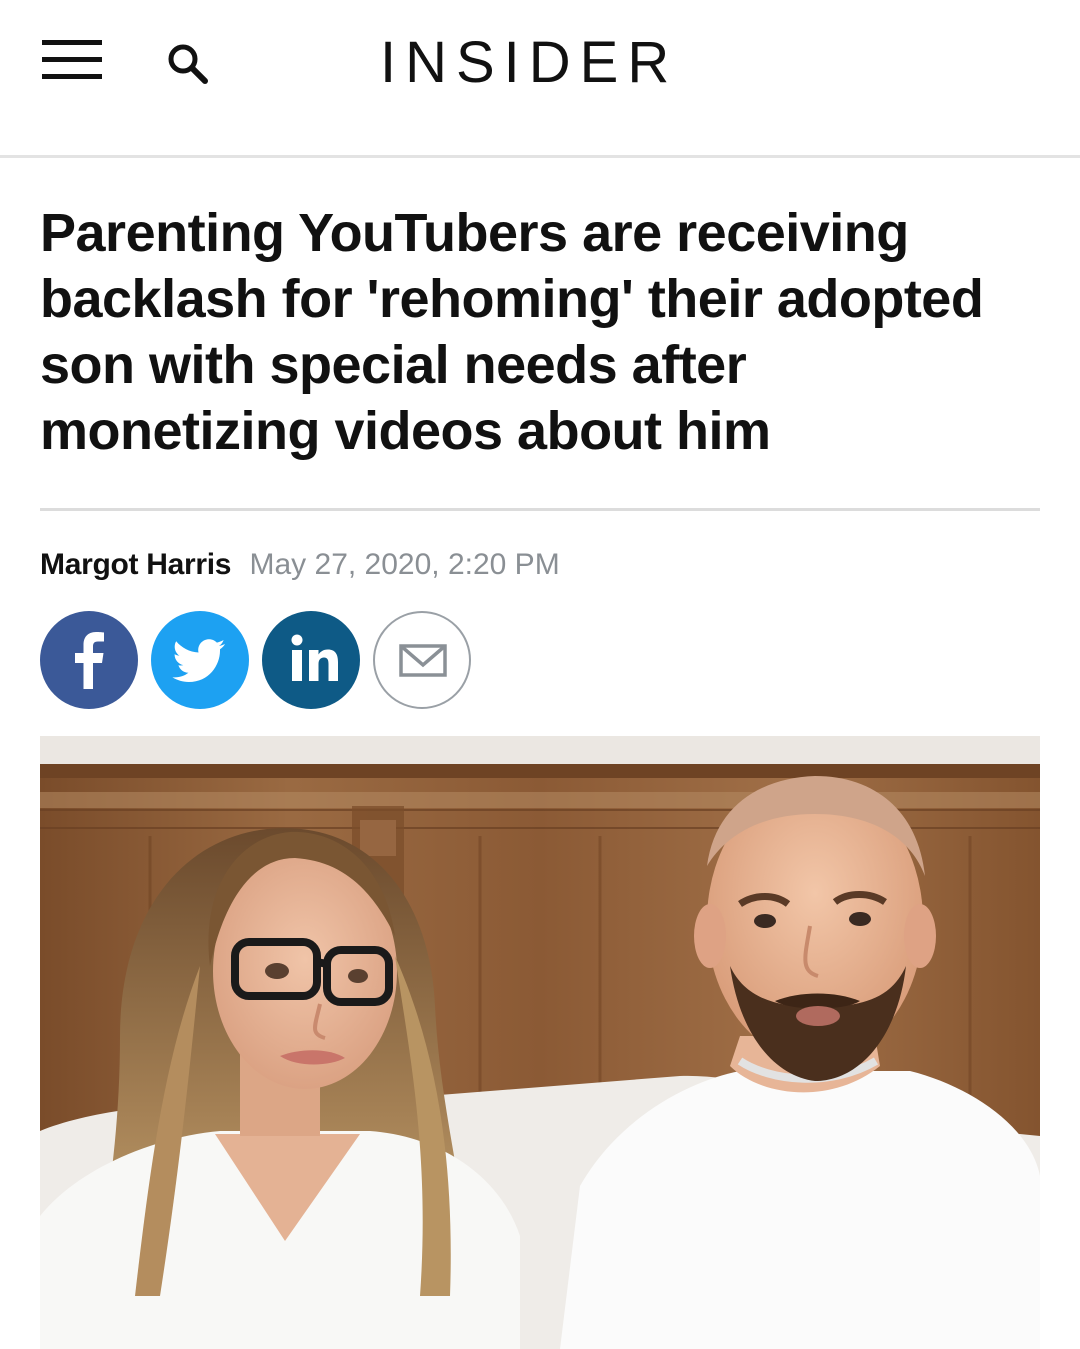 This screenshot has height=1349, width=1080. What do you see at coordinates (72, 60) in the screenshot?
I see `hamburger-menu-icon` at bounding box center [72, 60].